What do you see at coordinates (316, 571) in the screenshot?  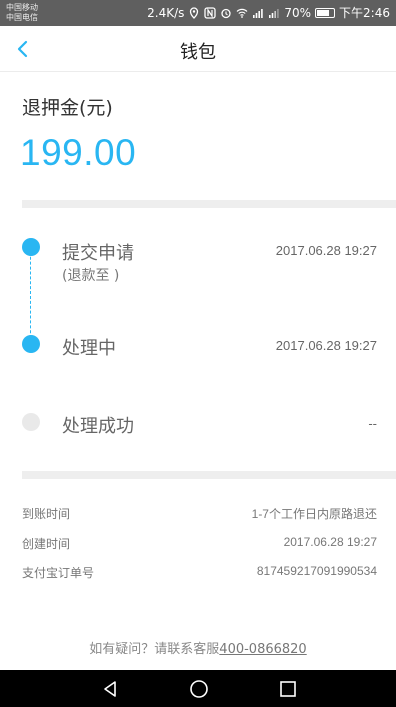 I see `order-number-value: 817459217091990534` at bounding box center [316, 571].